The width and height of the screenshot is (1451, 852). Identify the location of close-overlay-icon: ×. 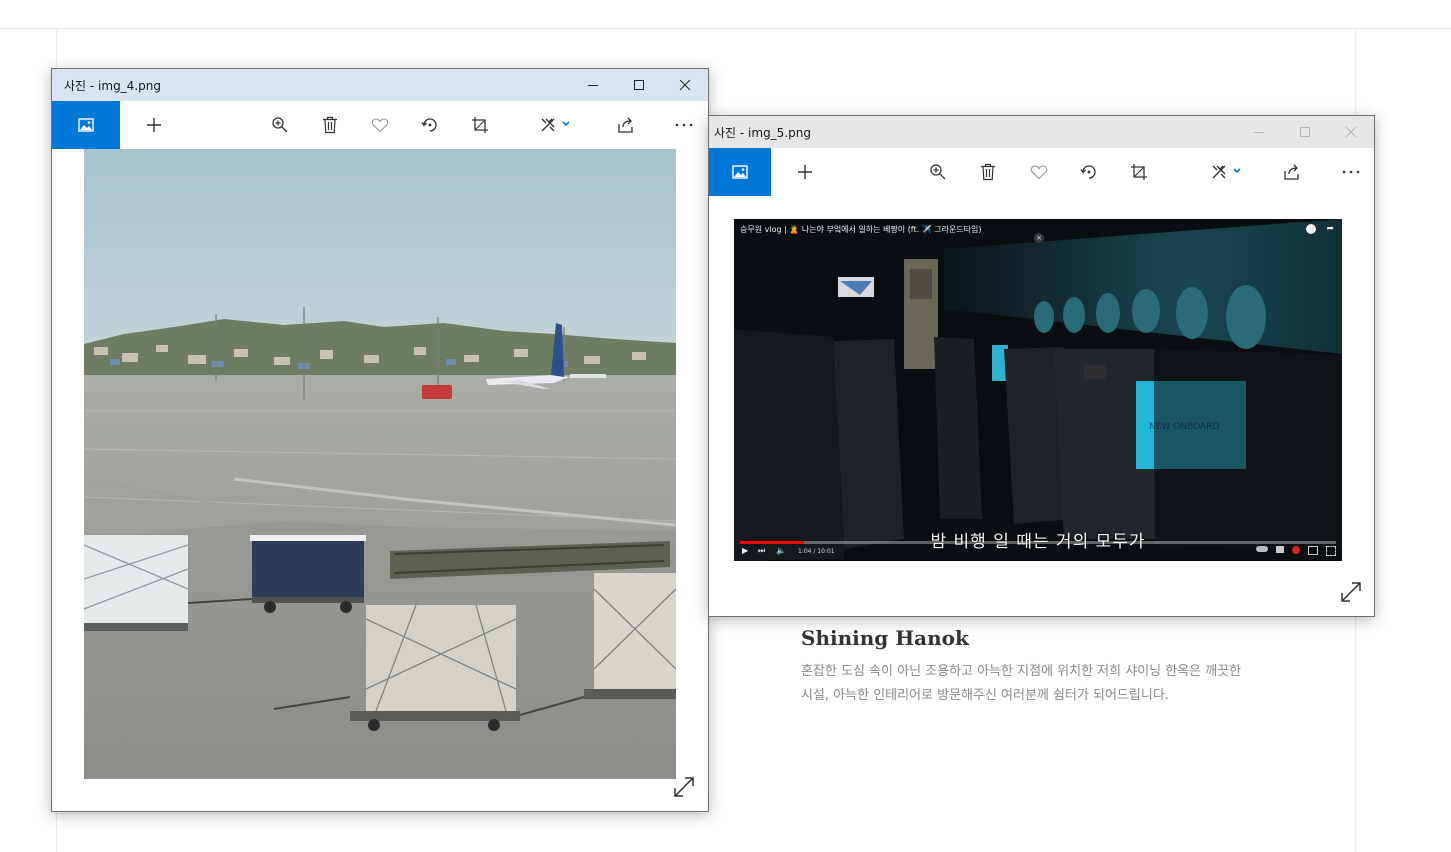
(1039, 238).